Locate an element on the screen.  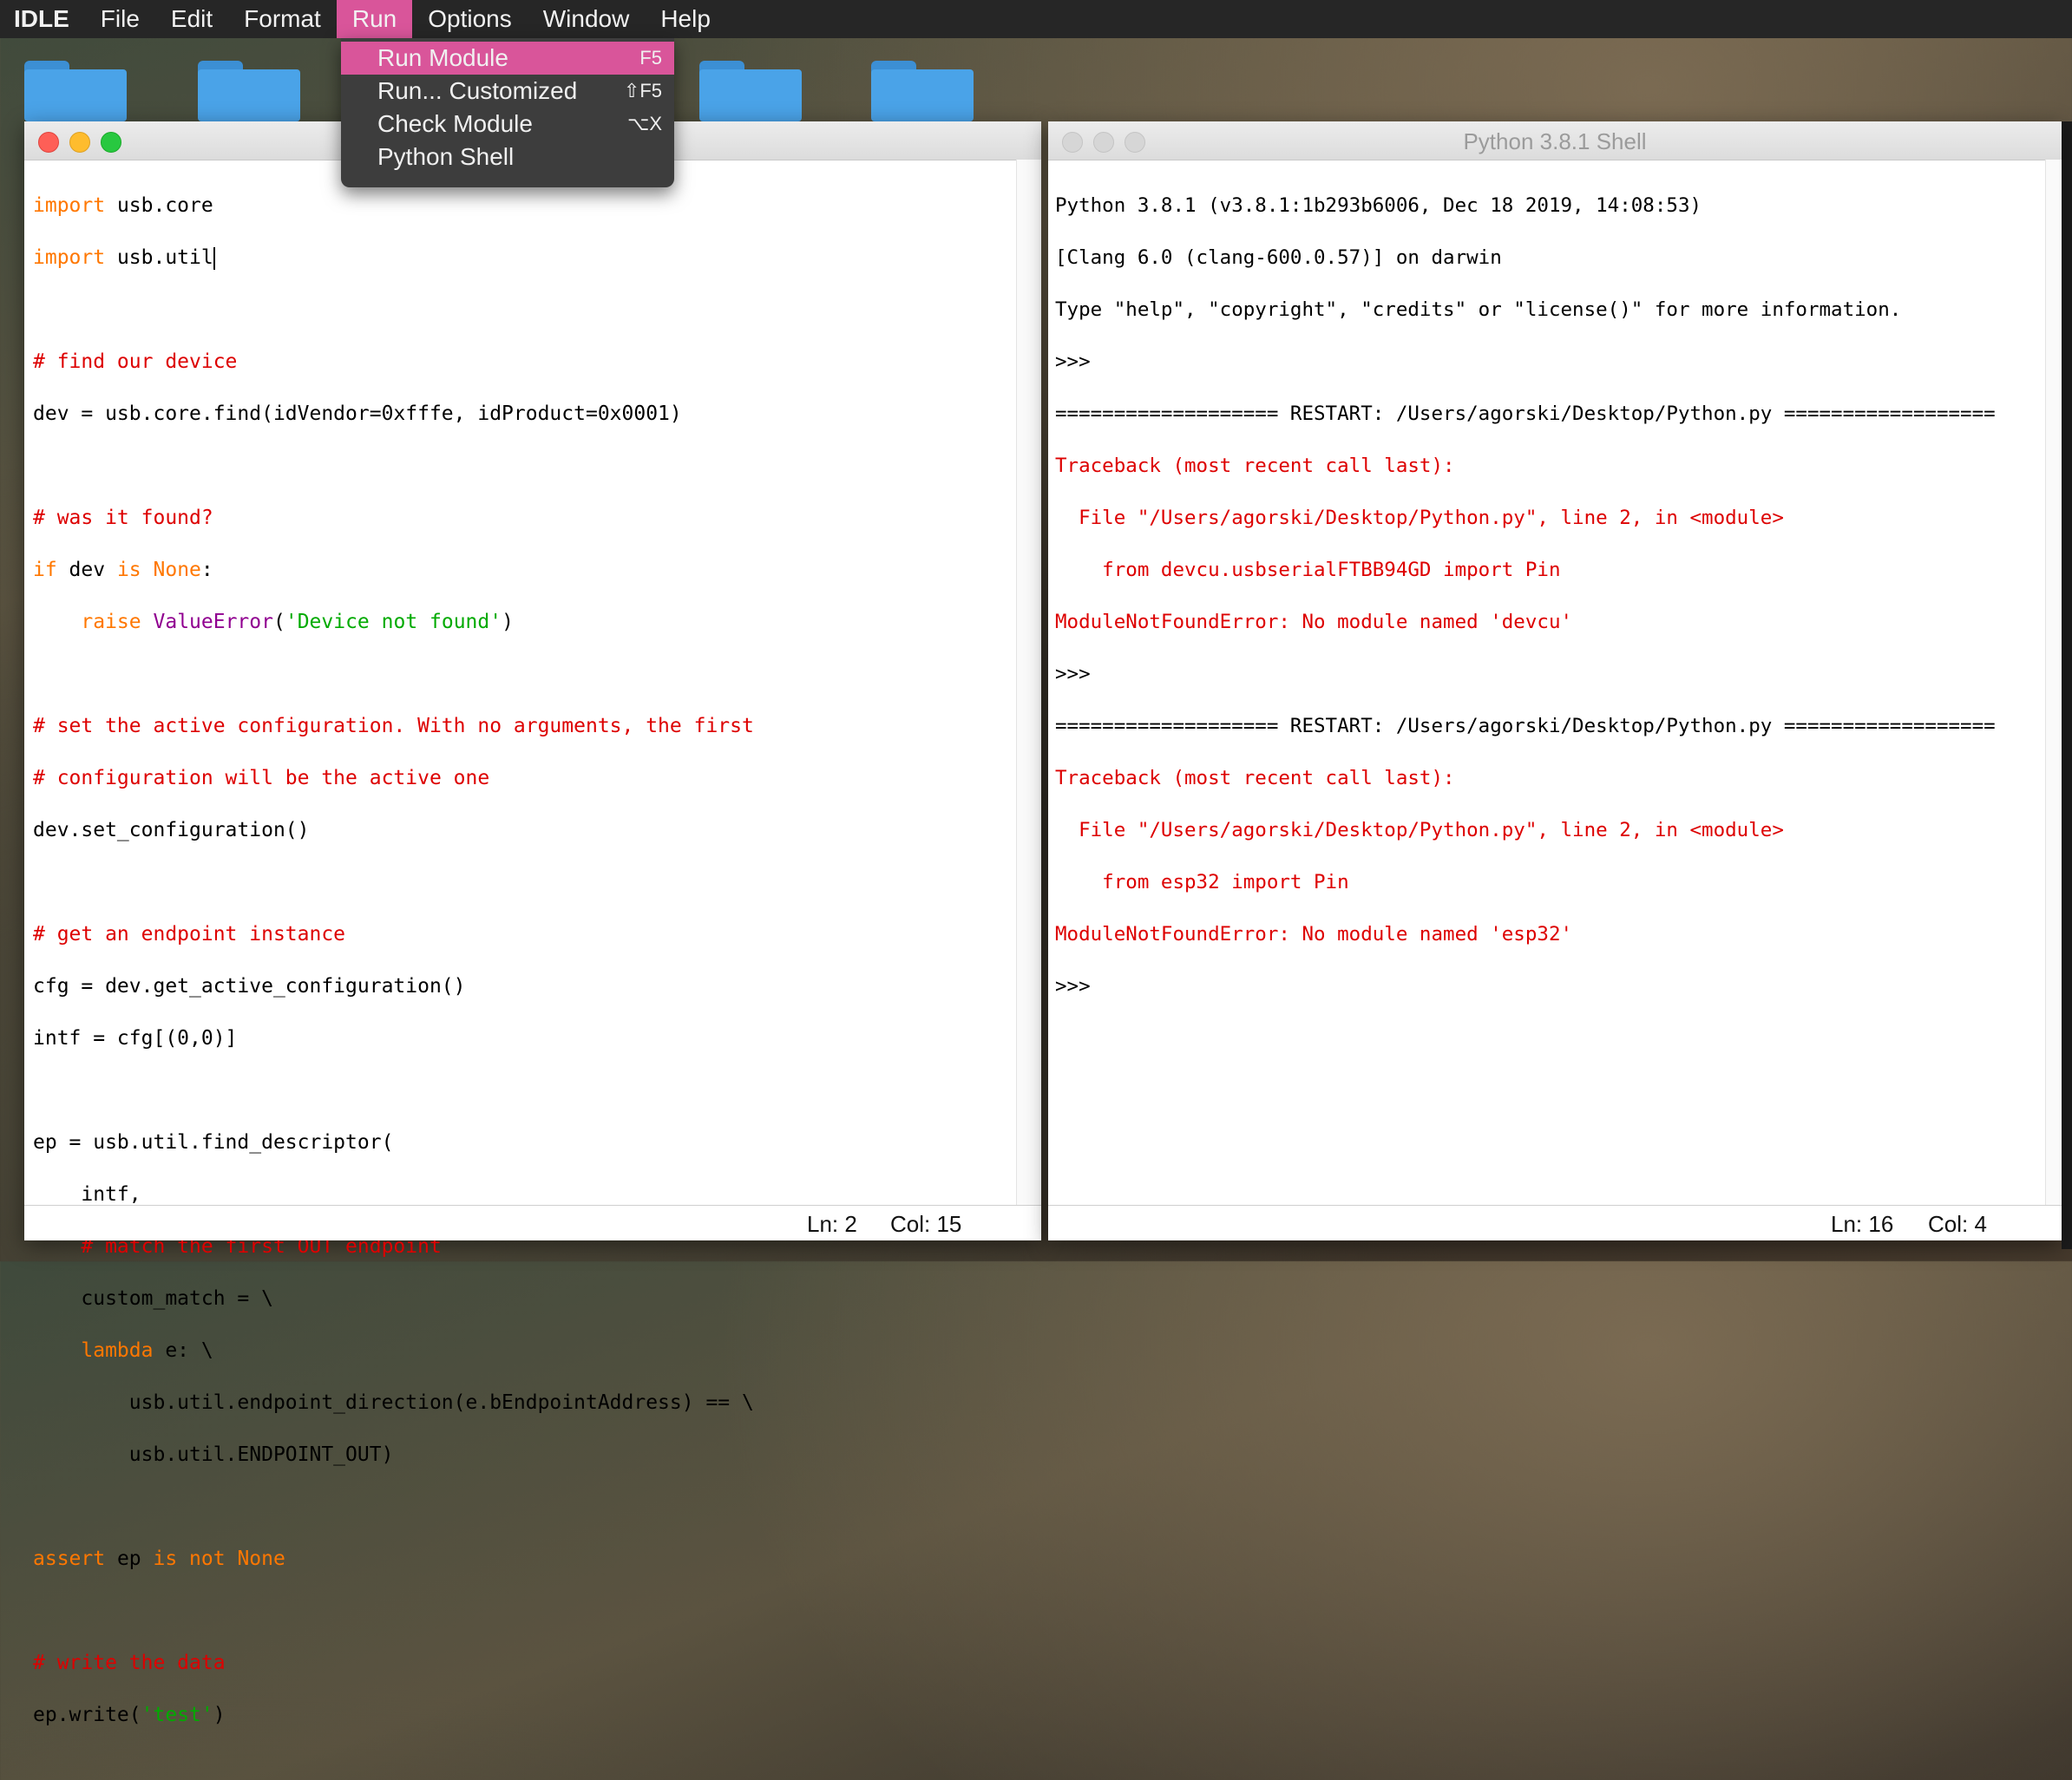
code-line: if dev is None: is located at coordinates (123, 570).